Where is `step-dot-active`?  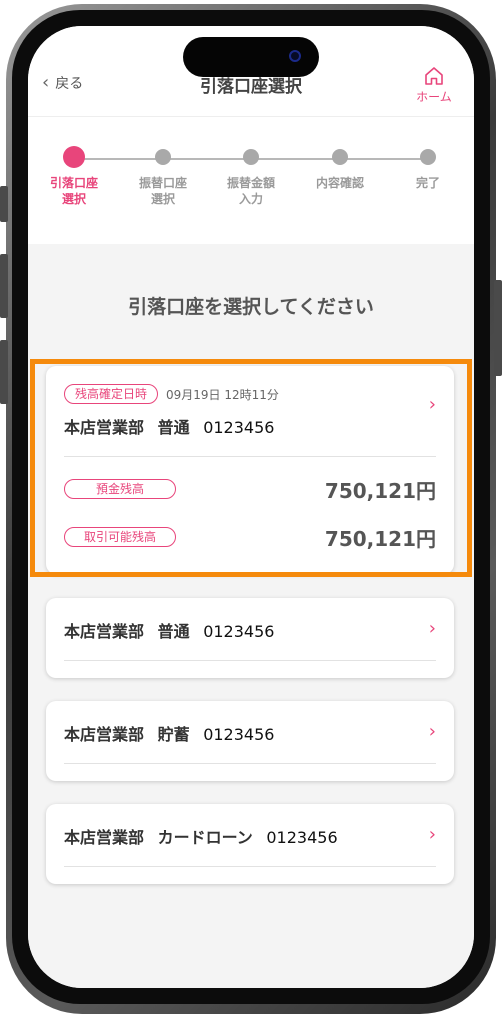
step-dot-active is located at coordinates (74, 157).